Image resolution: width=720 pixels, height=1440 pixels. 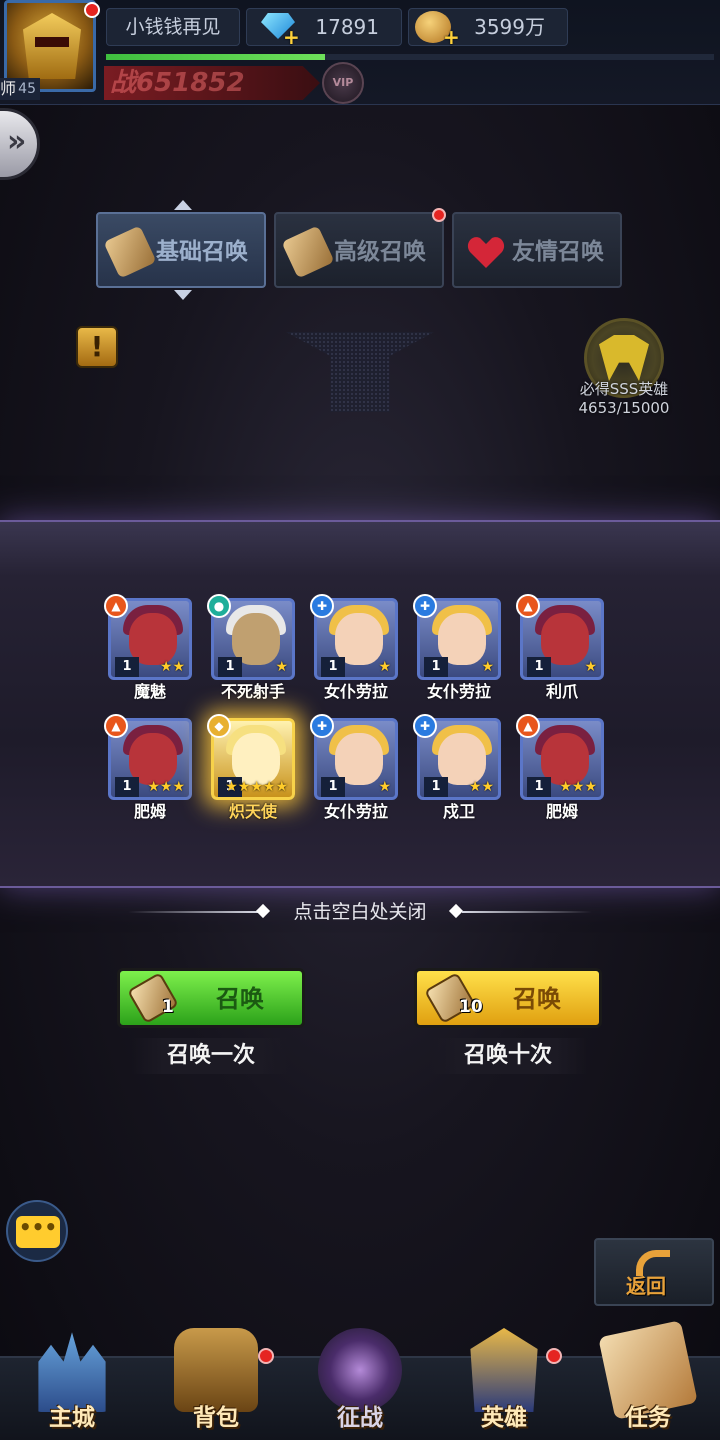 What do you see at coordinates (97, 347) in the screenshot?
I see `info-button: !` at bounding box center [97, 347].